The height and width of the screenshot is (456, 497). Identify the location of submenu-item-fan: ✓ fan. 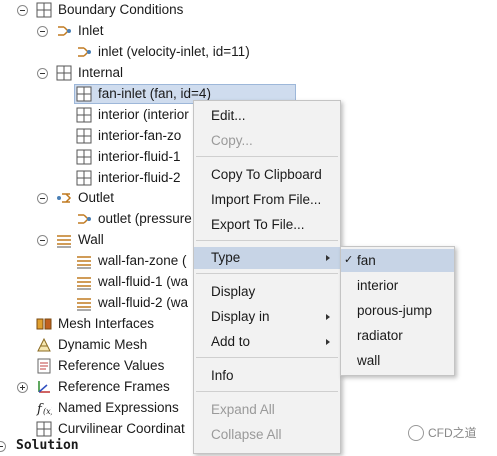
(397, 260).